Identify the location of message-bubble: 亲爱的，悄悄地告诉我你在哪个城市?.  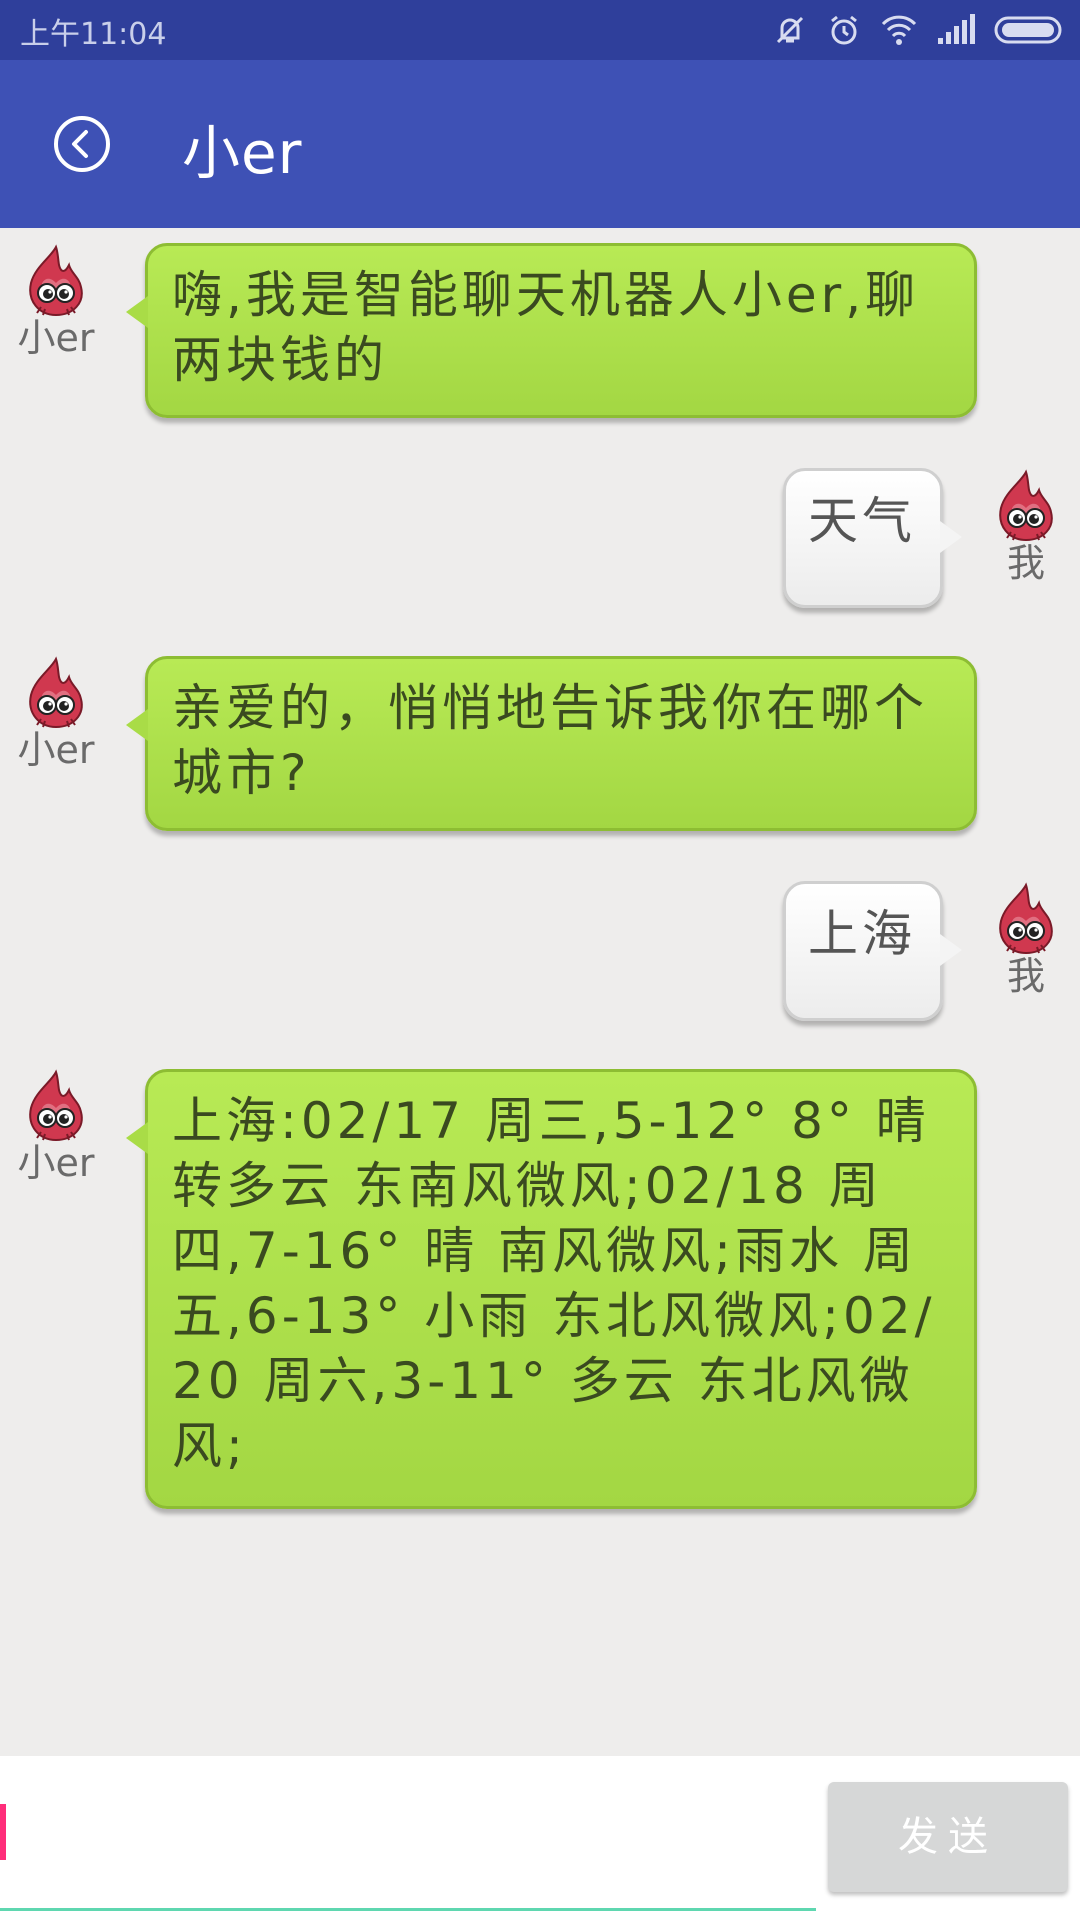
(551, 743).